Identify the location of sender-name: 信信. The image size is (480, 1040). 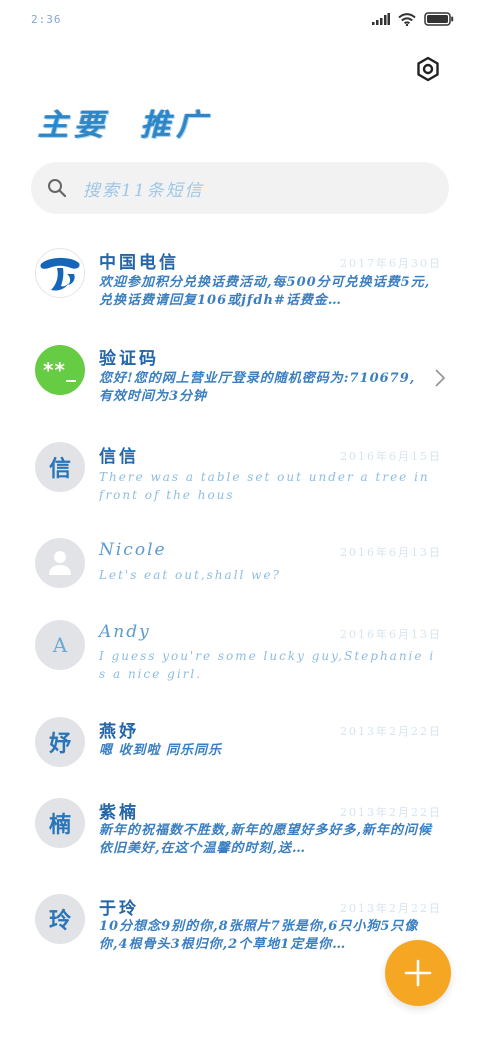
(119, 457).